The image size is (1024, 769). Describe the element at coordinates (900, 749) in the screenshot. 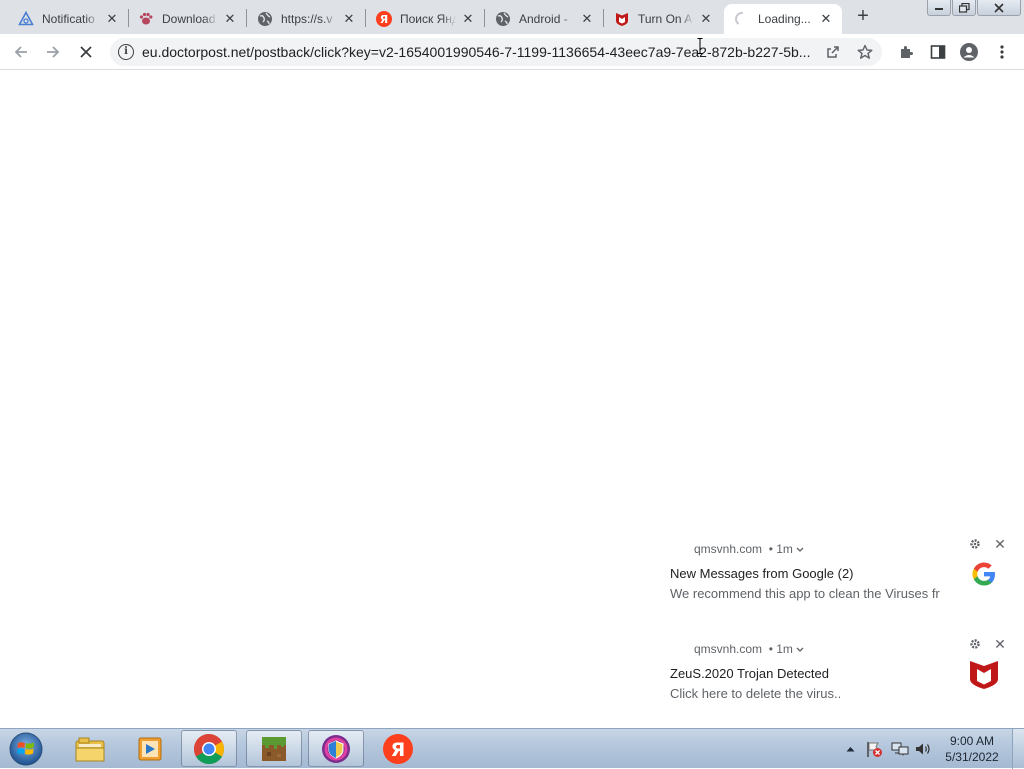

I see `network-icon` at that location.